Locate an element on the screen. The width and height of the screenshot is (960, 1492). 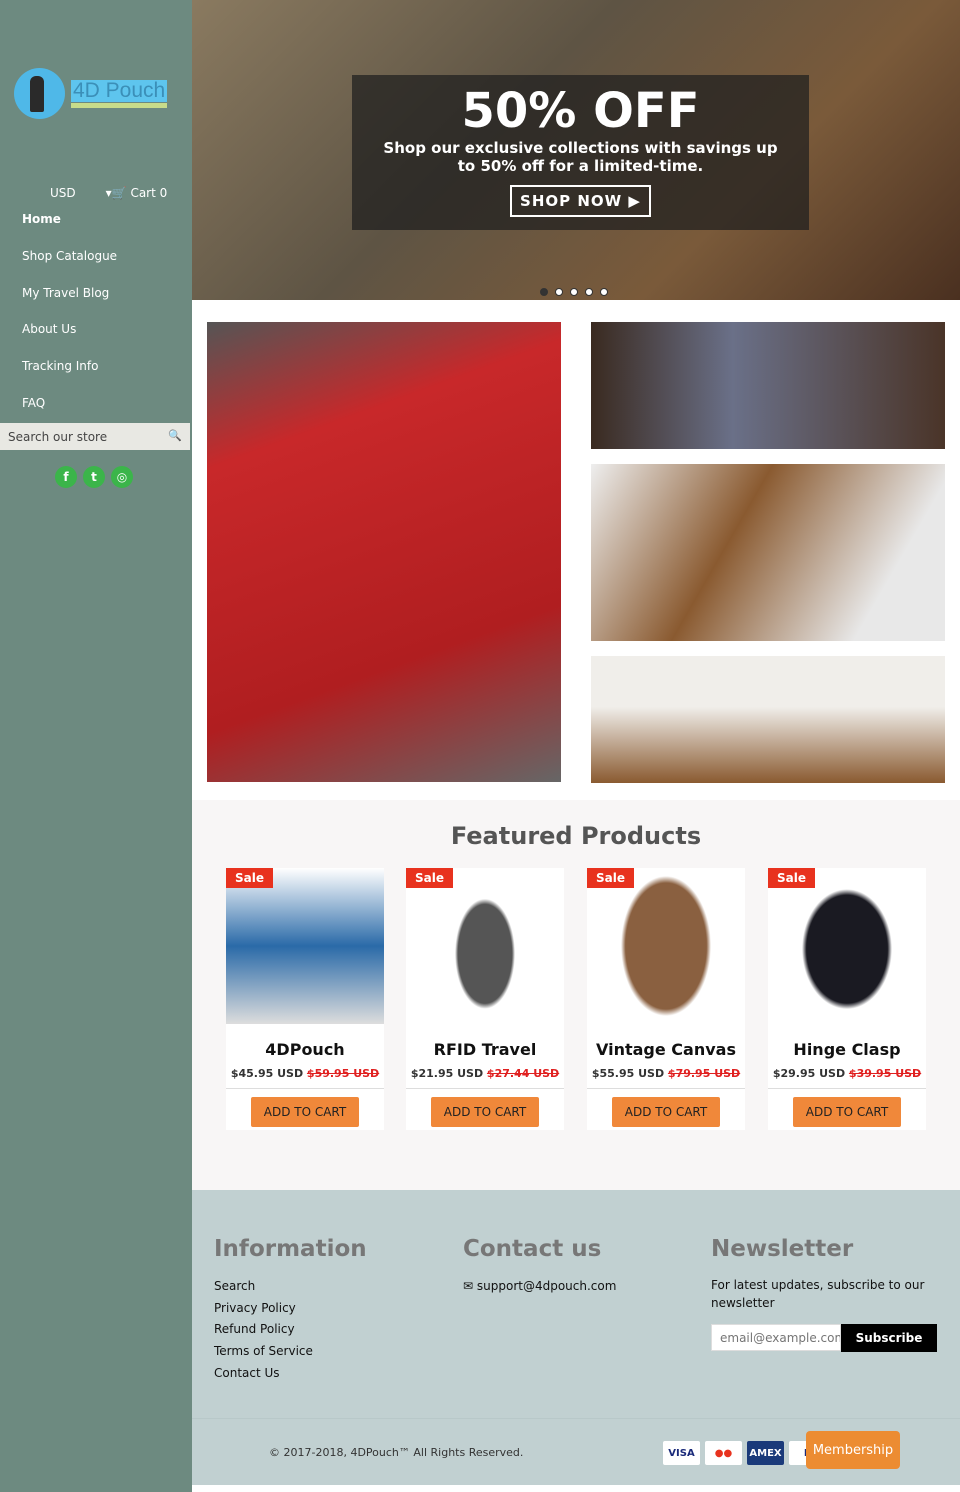
product-old-price: $79.95 USD is located at coordinates (704, 1073).